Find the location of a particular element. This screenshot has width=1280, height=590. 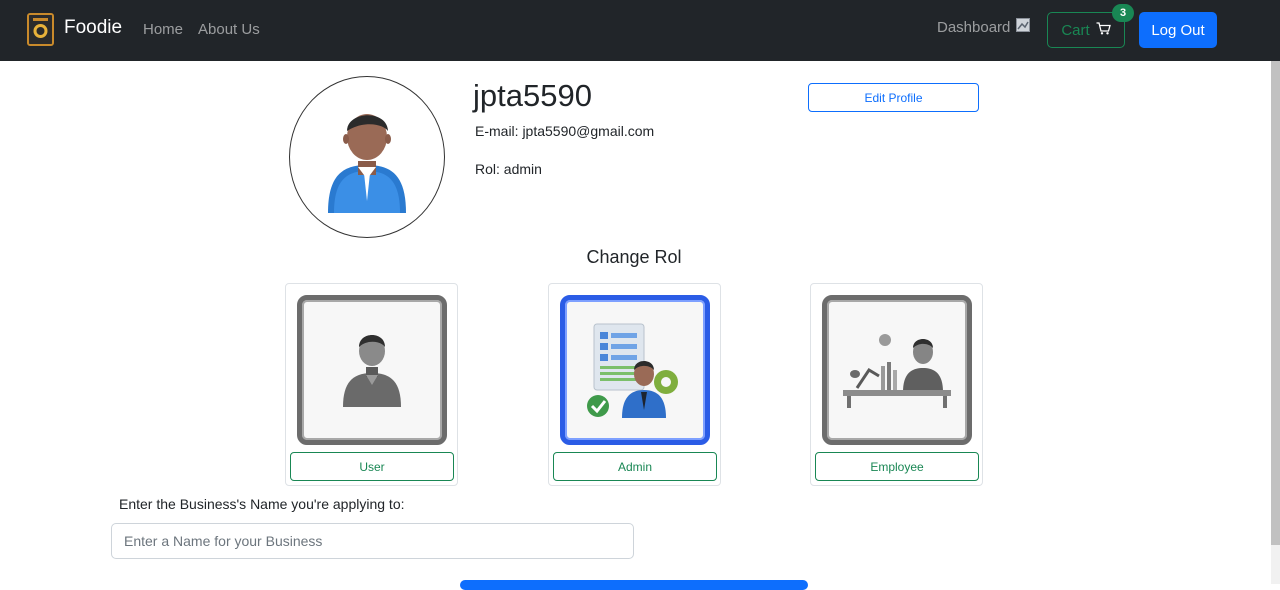

submit-button is located at coordinates (634, 585).